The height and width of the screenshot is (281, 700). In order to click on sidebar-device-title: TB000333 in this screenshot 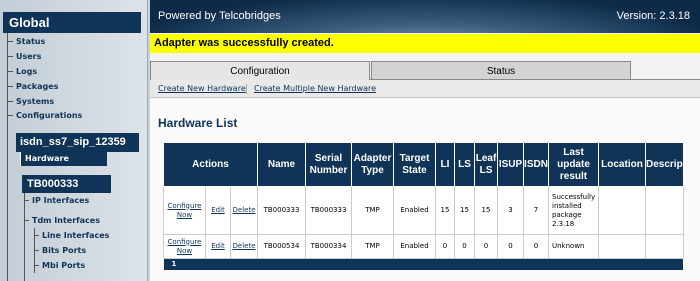, I will do `click(66, 184)`.